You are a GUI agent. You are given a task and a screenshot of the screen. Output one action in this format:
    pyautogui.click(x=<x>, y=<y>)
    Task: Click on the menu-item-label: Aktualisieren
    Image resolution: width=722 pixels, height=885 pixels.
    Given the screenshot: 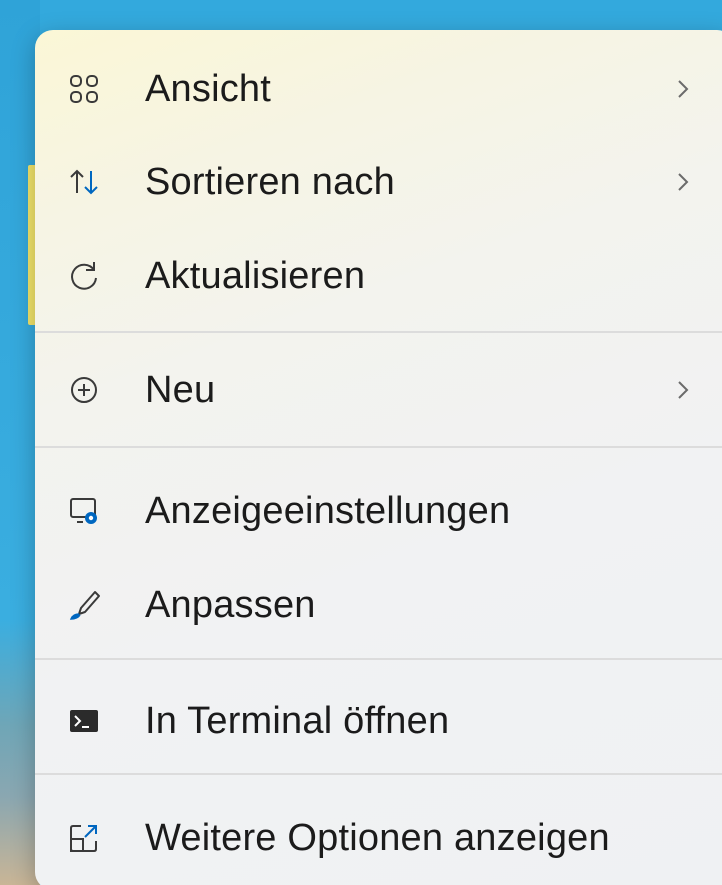 What is the action you would take?
    pyautogui.click(x=255, y=275)
    